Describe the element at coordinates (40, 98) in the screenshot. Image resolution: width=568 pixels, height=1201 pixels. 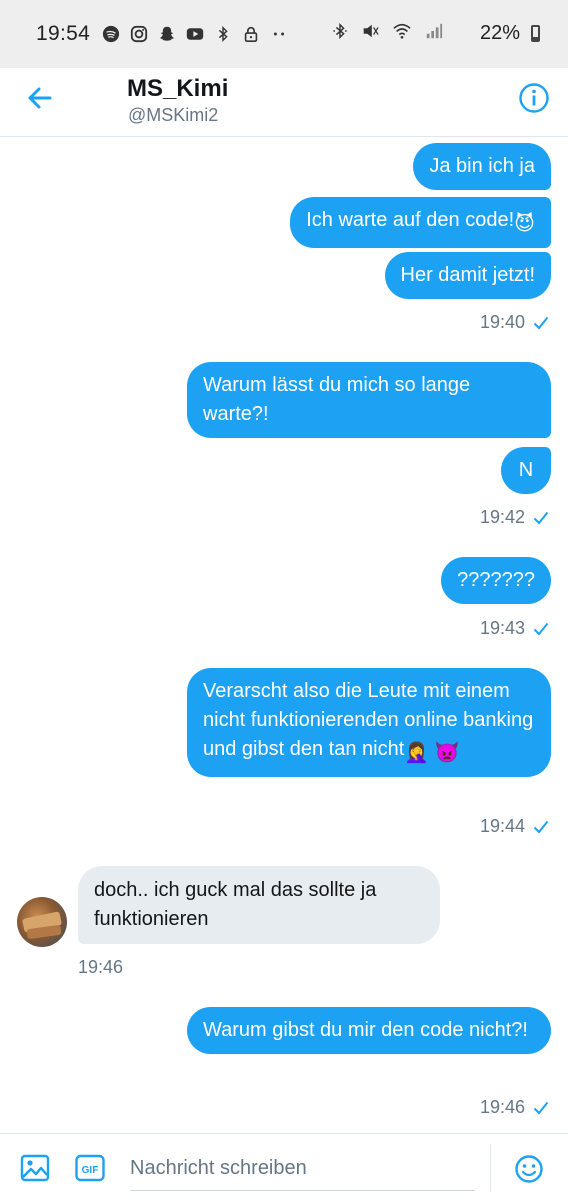
I see `back-arrow-icon` at that location.